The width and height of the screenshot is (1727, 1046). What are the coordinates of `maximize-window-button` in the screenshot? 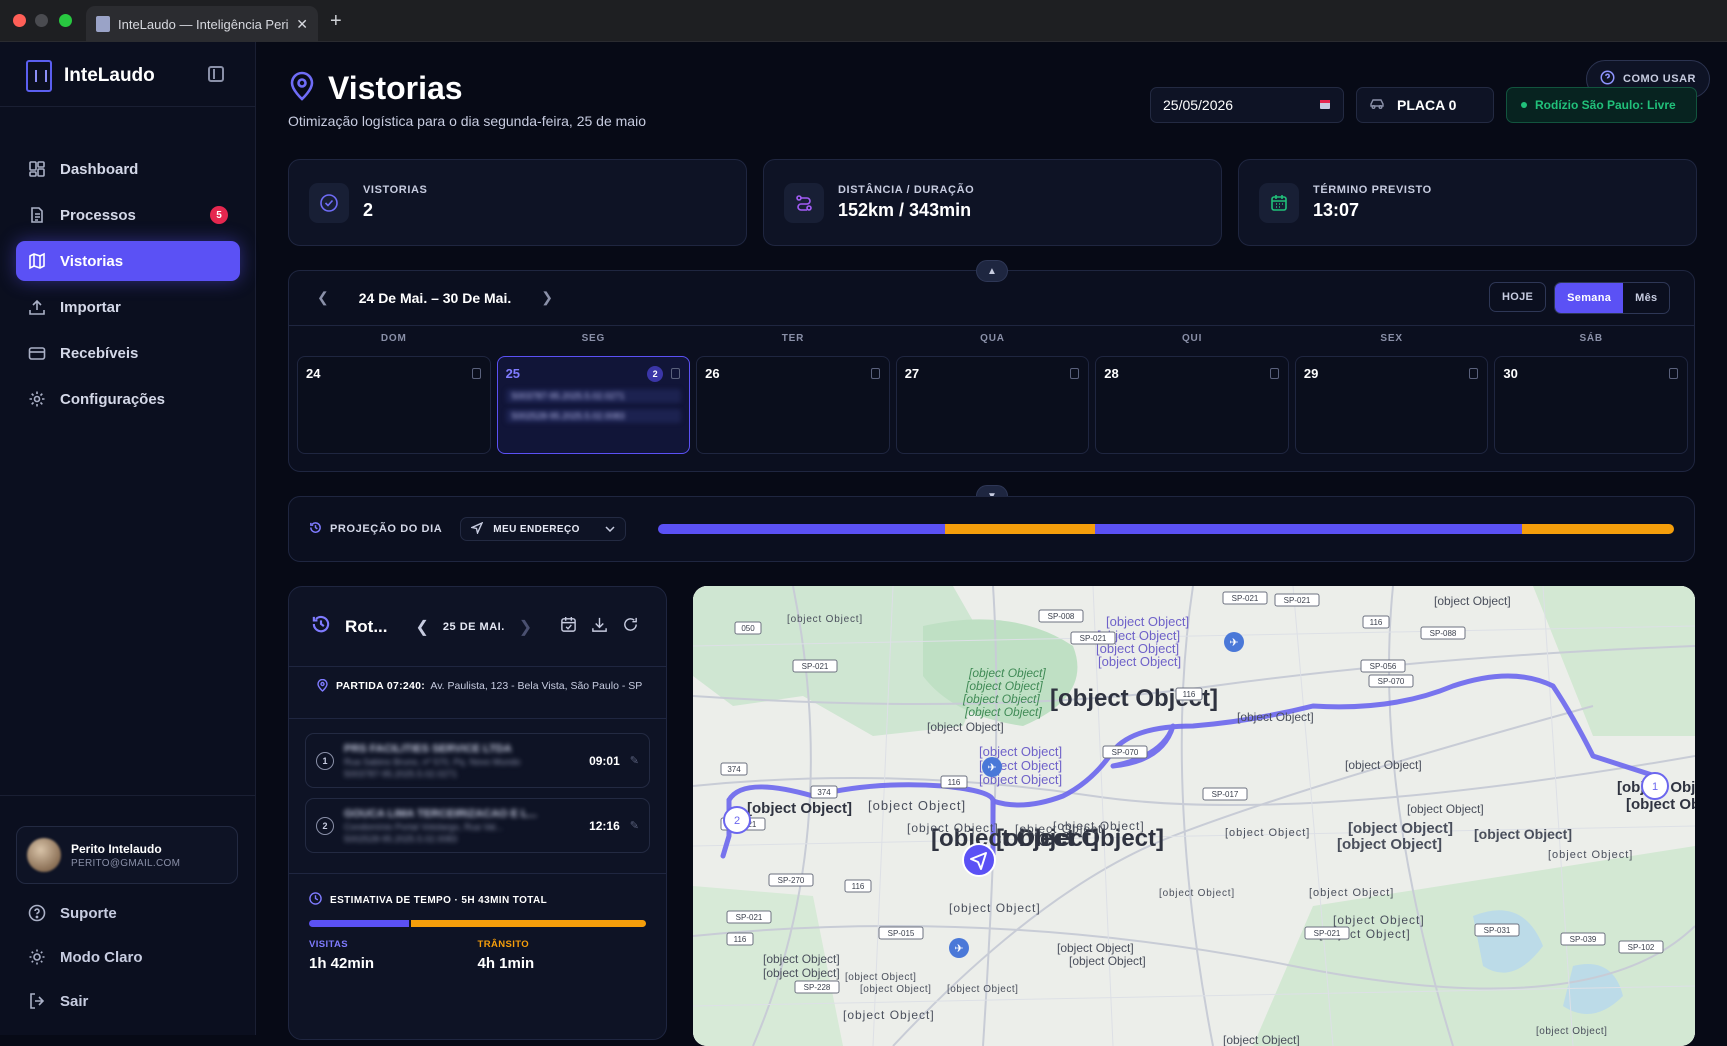 It's located at (65, 20).